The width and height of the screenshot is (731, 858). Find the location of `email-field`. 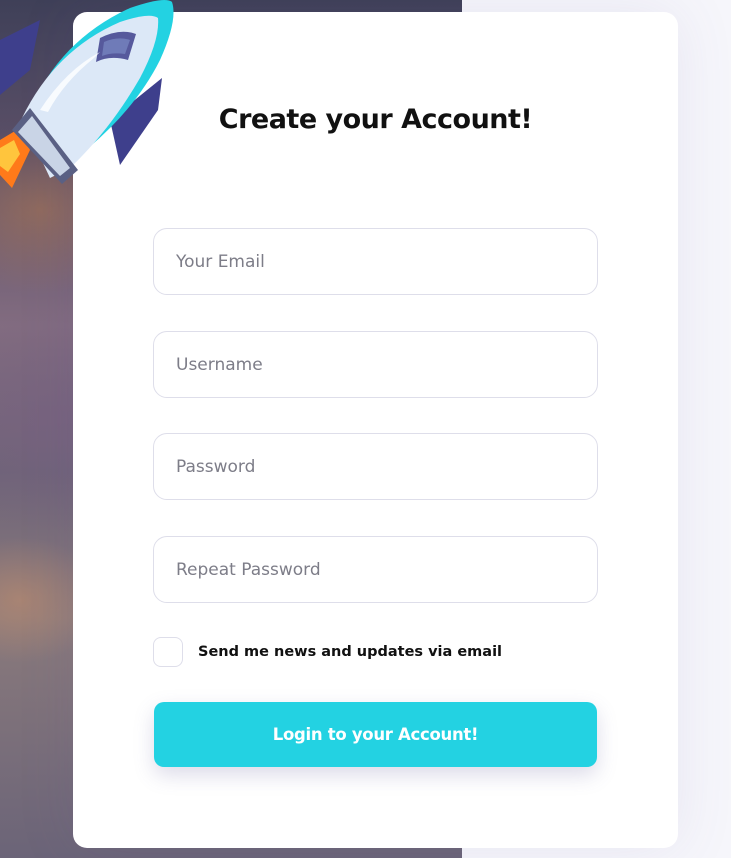

email-field is located at coordinates (375, 261).